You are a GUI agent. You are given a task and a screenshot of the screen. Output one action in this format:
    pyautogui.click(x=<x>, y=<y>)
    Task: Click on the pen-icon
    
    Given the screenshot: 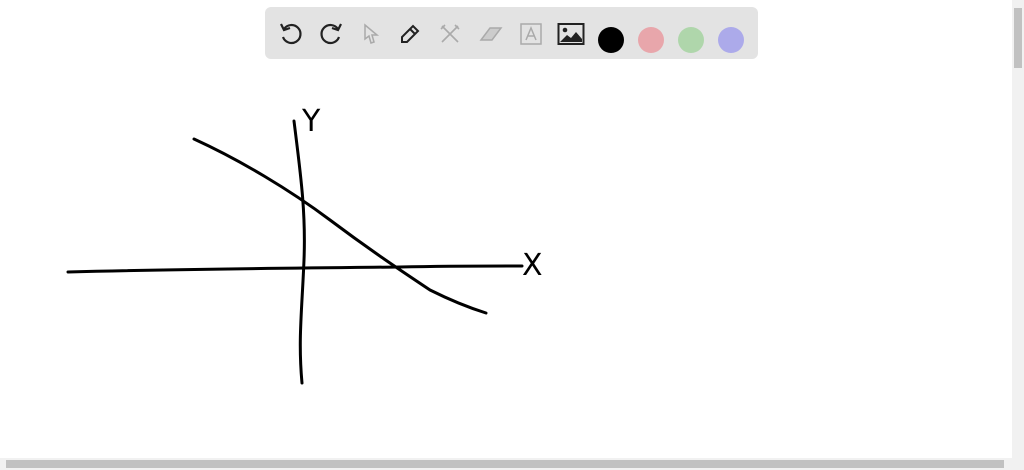 What is the action you would take?
    pyautogui.click(x=410, y=33)
    